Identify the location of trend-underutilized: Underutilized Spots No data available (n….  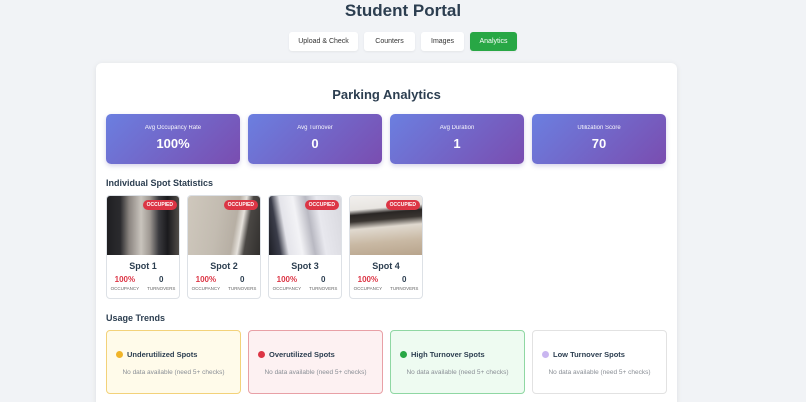
(173, 362).